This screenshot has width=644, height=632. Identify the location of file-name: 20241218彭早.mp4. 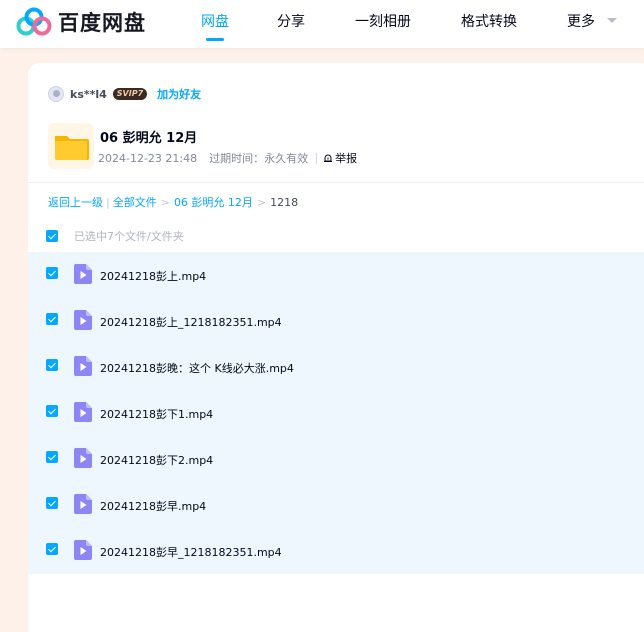
(153, 506).